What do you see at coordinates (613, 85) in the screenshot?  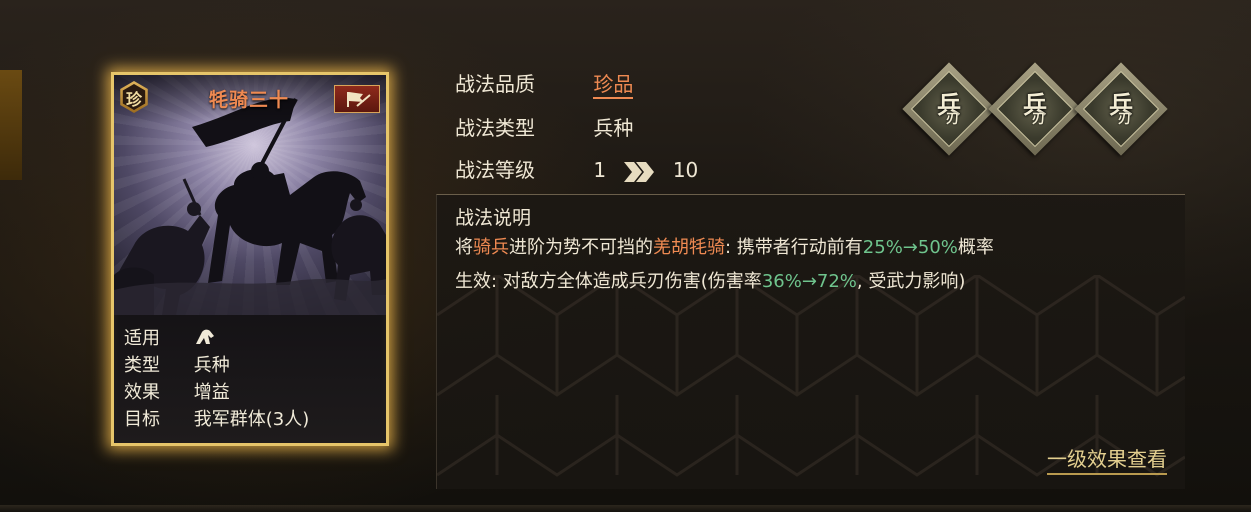 I see `quality-value: 珍品` at bounding box center [613, 85].